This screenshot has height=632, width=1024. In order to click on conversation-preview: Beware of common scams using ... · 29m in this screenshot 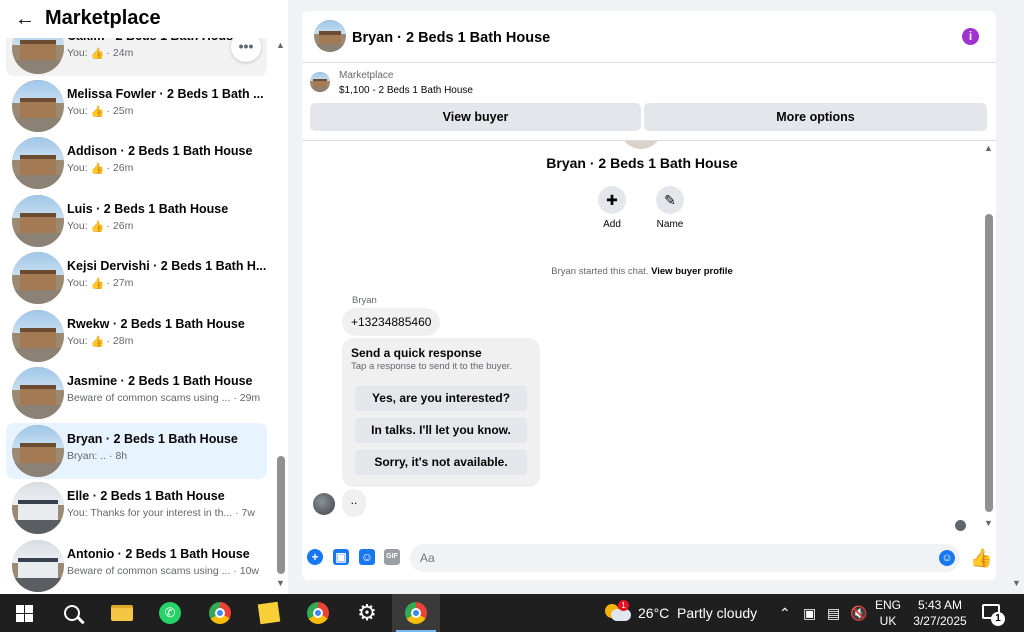, I will do `click(163, 398)`.